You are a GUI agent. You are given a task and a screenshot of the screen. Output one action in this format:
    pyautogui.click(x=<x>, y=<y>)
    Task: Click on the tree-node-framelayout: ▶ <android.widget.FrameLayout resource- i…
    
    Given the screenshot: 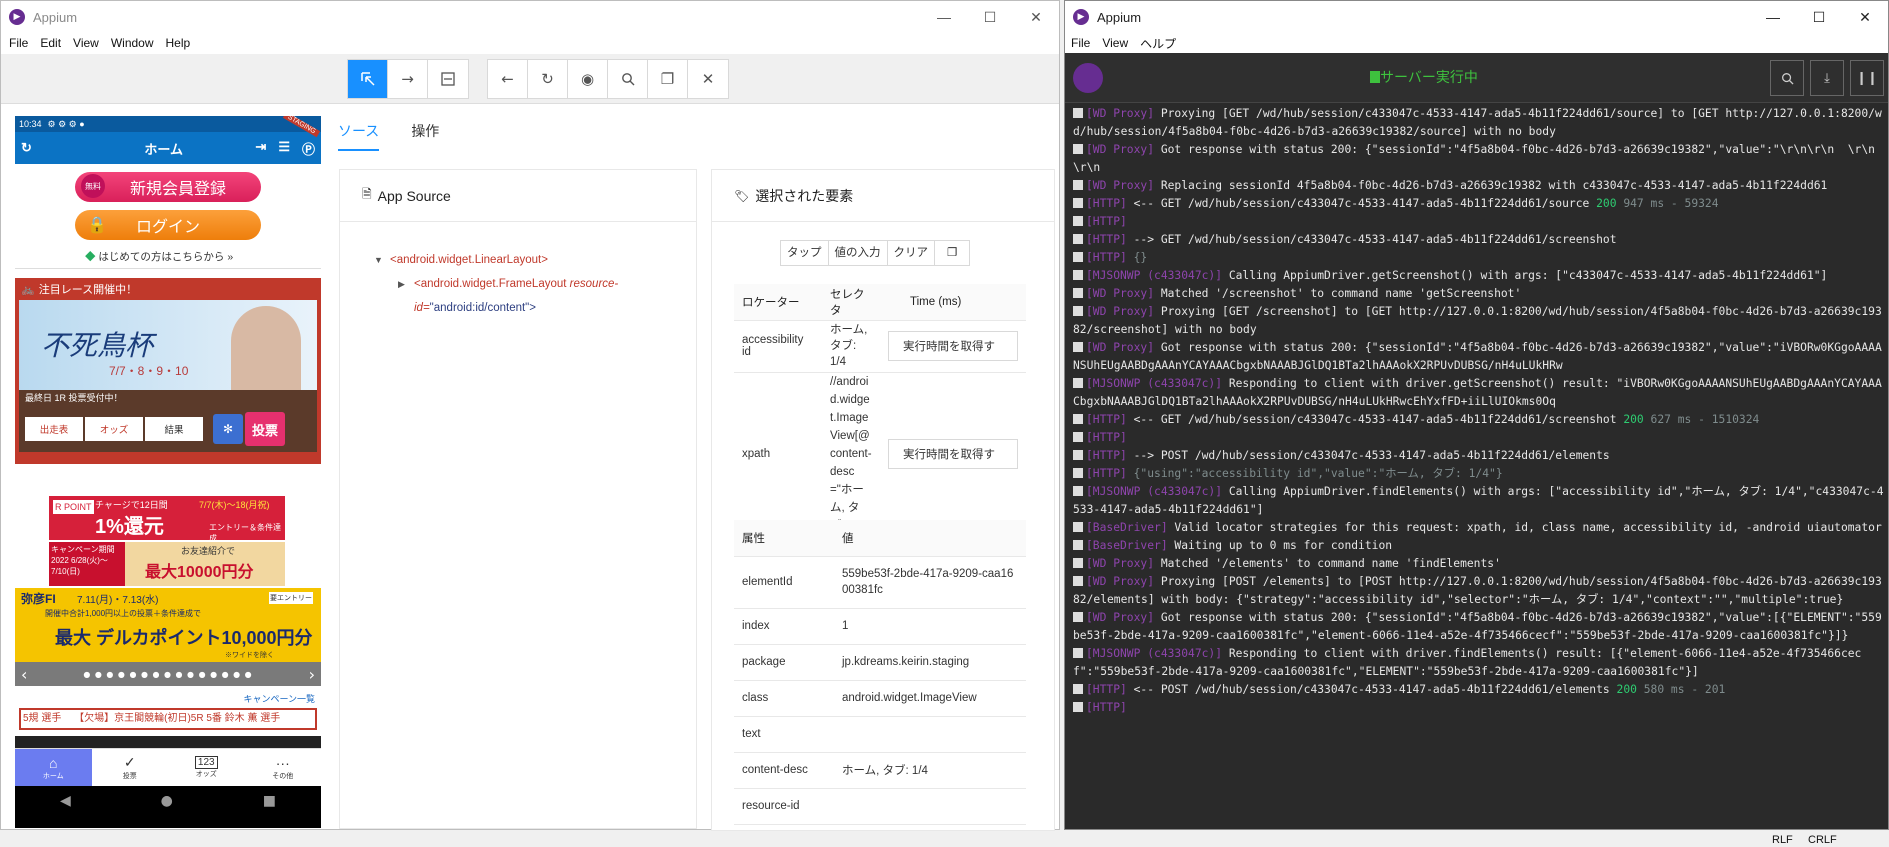 What is the action you would take?
    pyautogui.click(x=535, y=296)
    